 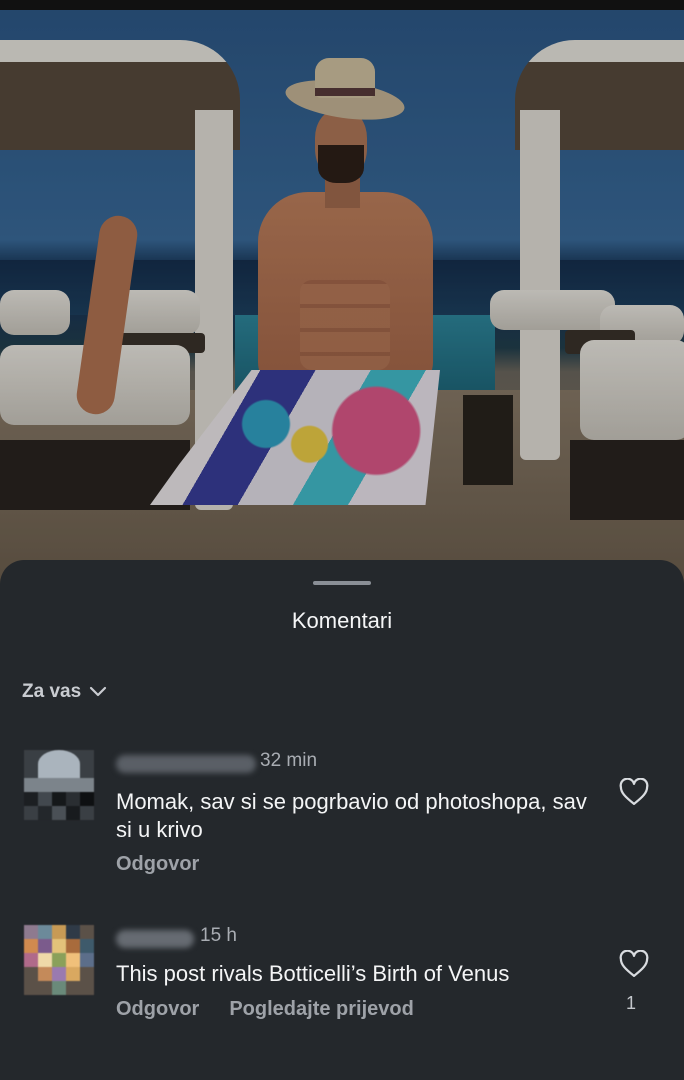 I want to click on chevron-down-icon, so click(x=98, y=691).